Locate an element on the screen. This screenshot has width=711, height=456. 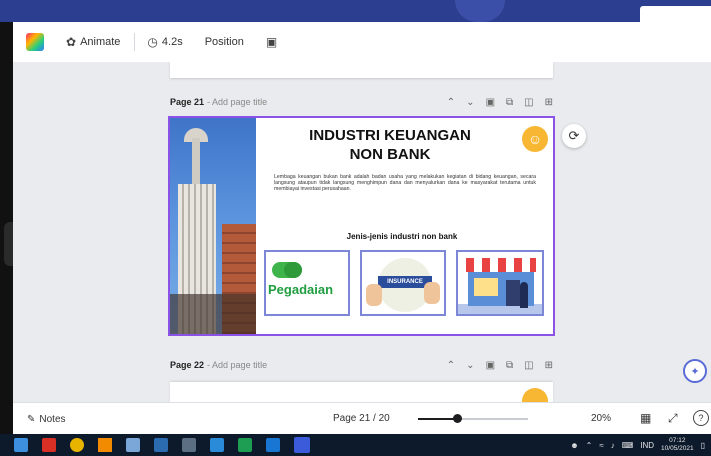
slide-title-line2: NON BANK is located at coordinates (390, 154).